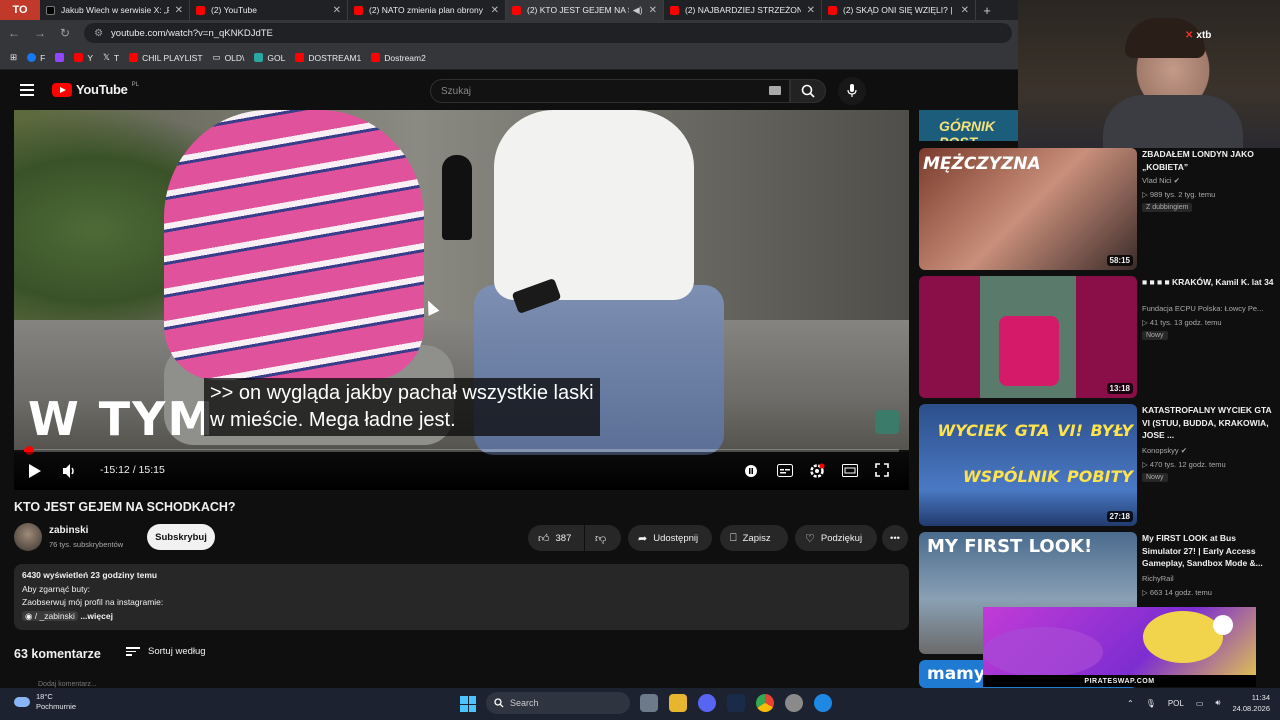 This screenshot has width=1280, height=720. Describe the element at coordinates (70, 471) in the screenshot. I see `volume-icon` at that location.